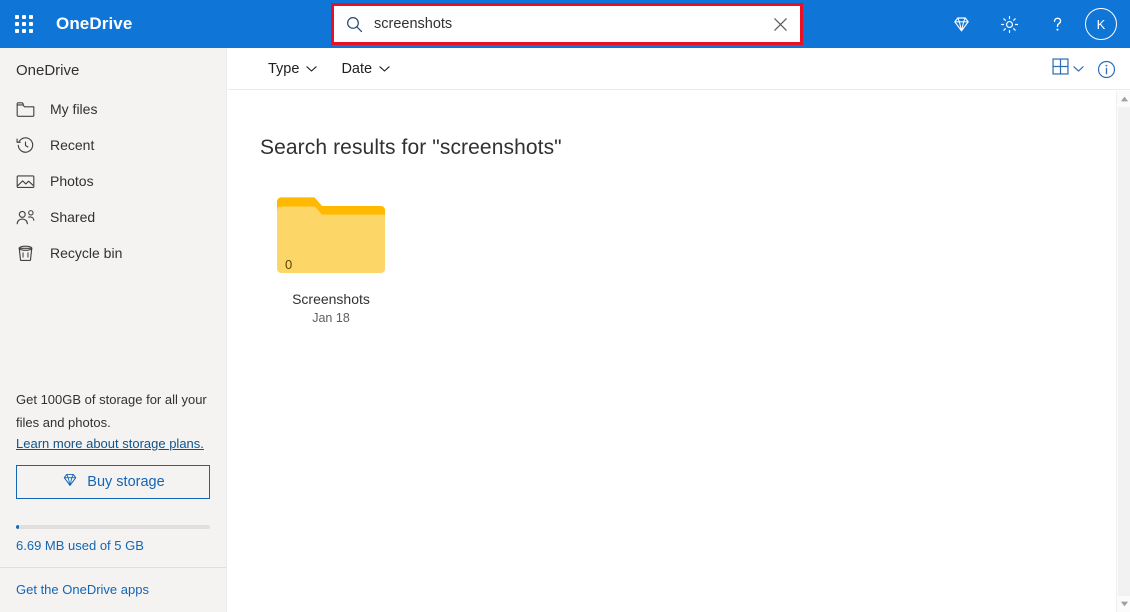 Image resolution: width=1130 pixels, height=612 pixels. I want to click on view-options-button, so click(1068, 69).